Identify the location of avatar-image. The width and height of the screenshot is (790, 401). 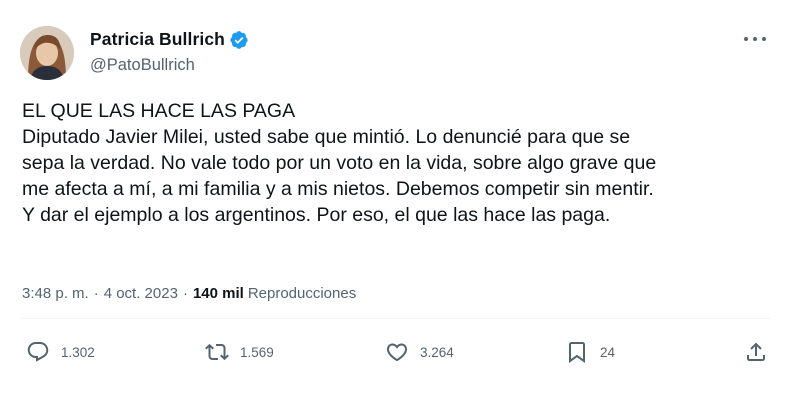
(47, 53).